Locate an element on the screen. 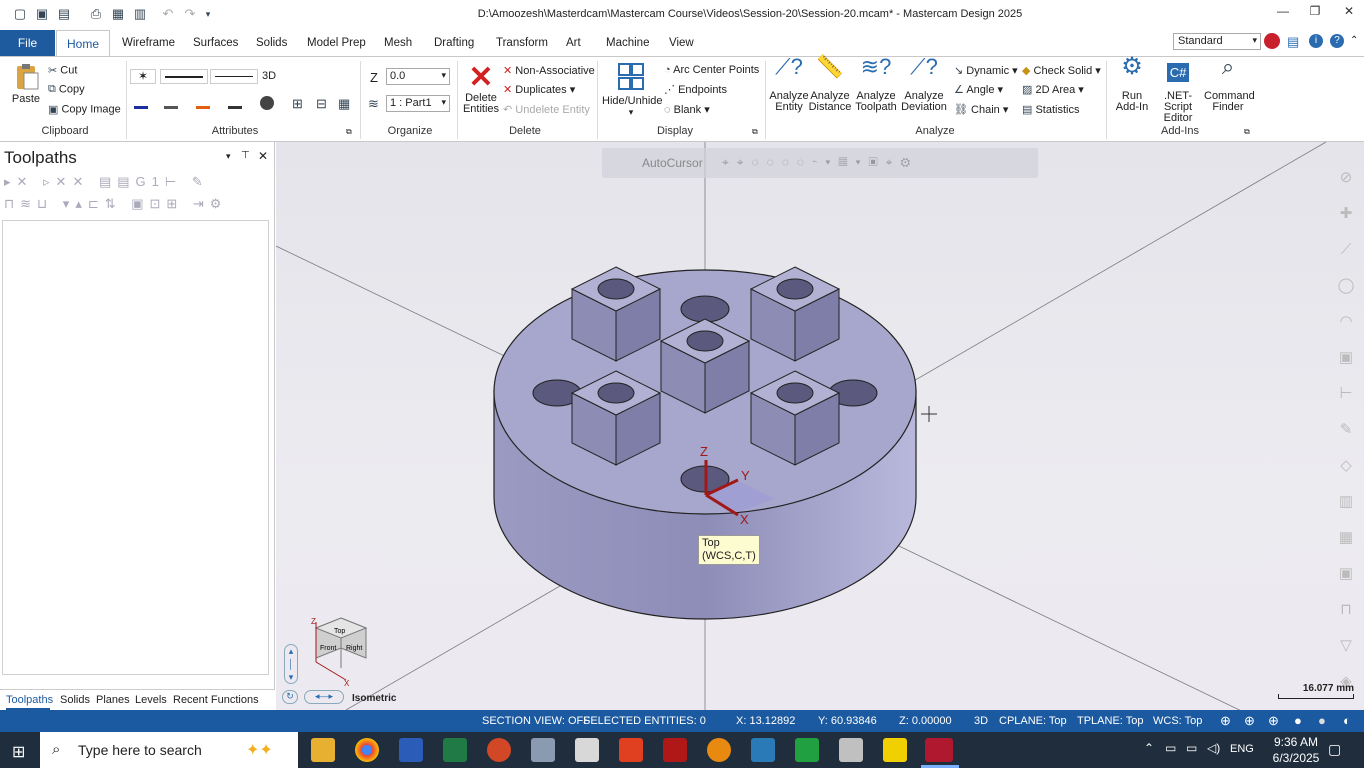 The image size is (1364, 768). point-style-select: ✶ is located at coordinates (143, 76).